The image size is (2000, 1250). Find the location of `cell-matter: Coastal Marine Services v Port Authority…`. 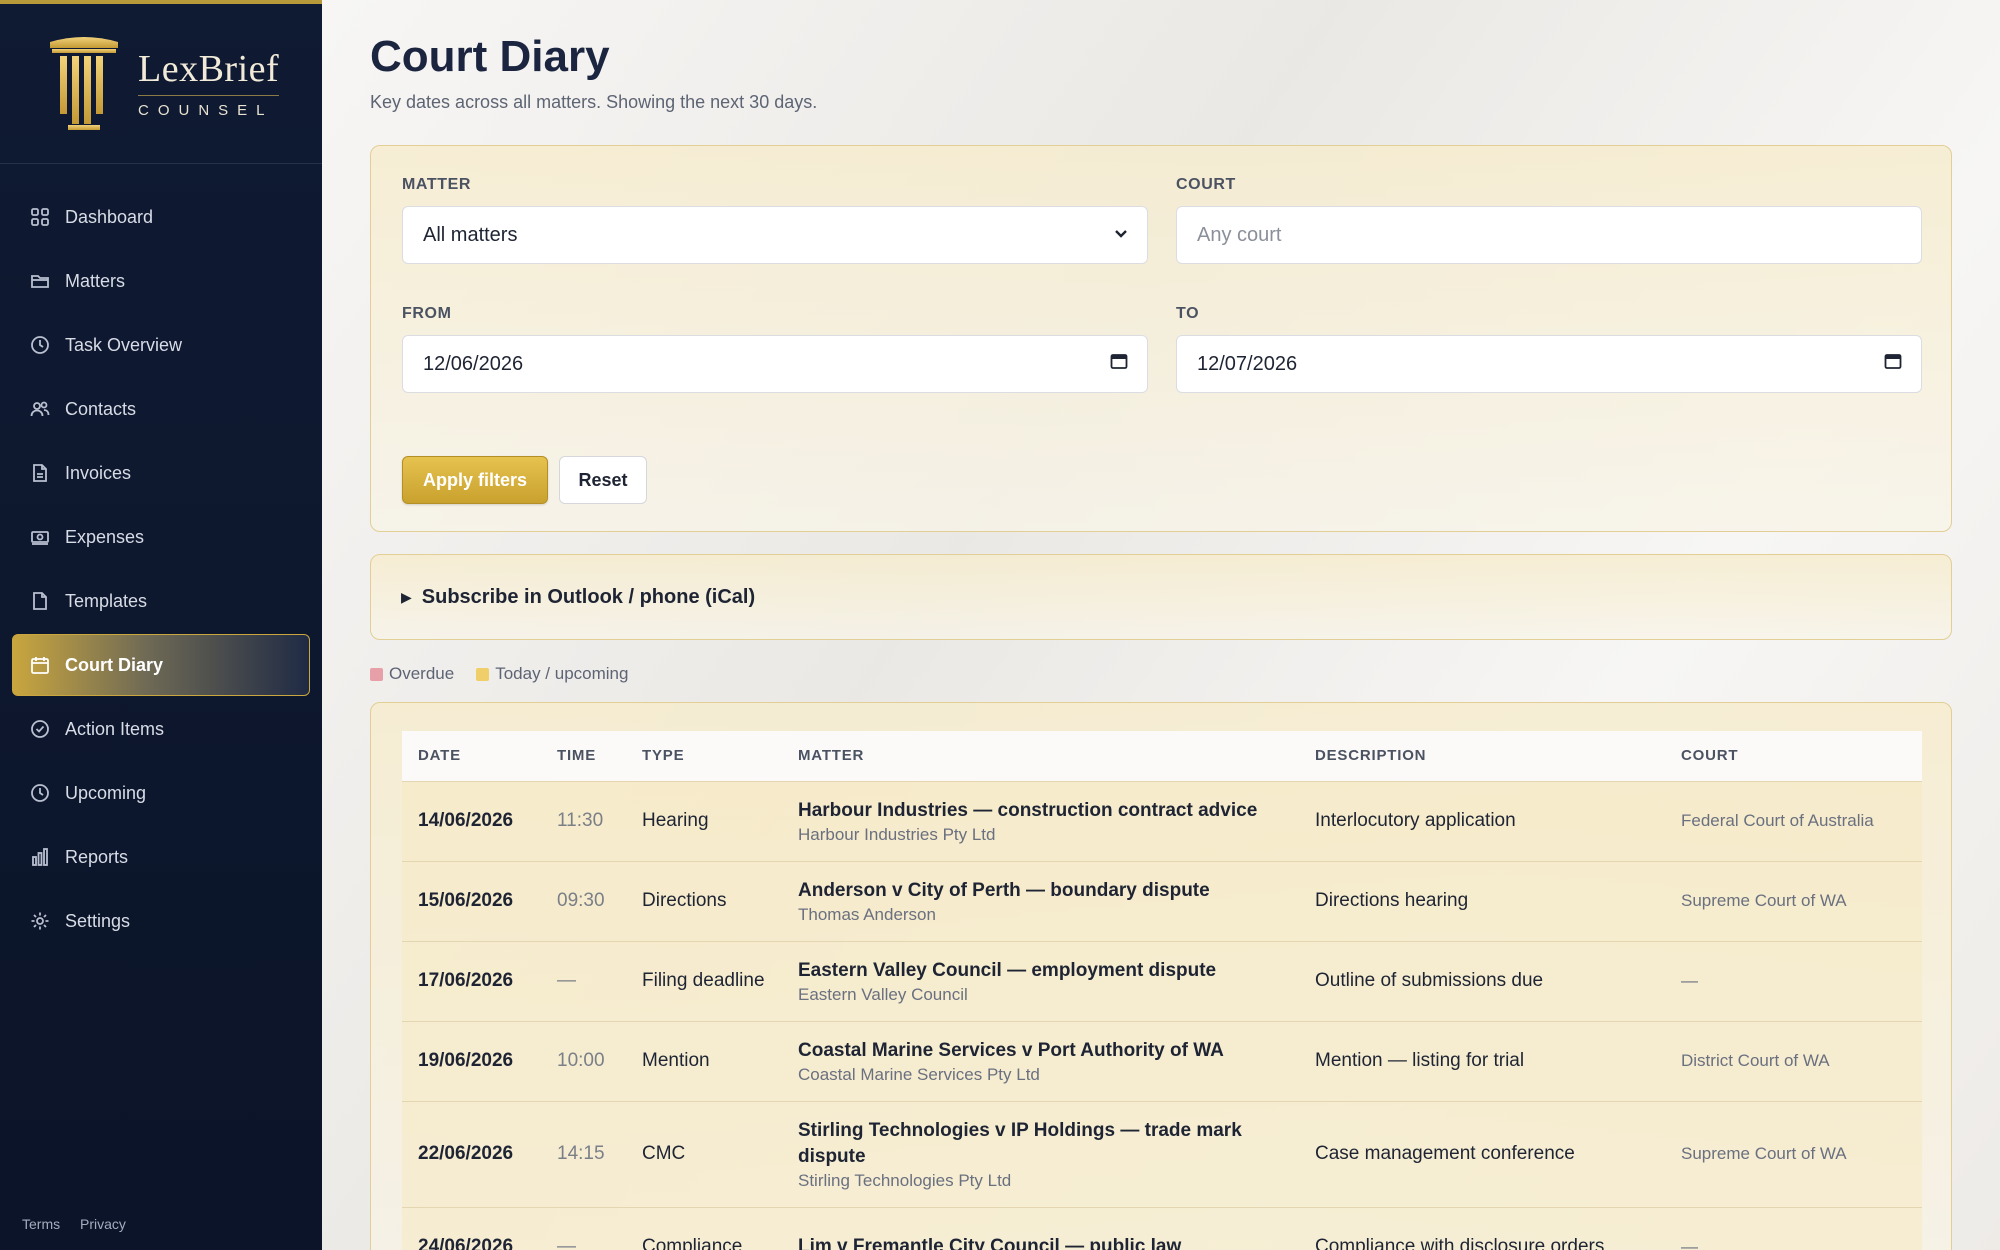

cell-matter: Coastal Marine Services v Port Authority… is located at coordinates (1040, 1060).